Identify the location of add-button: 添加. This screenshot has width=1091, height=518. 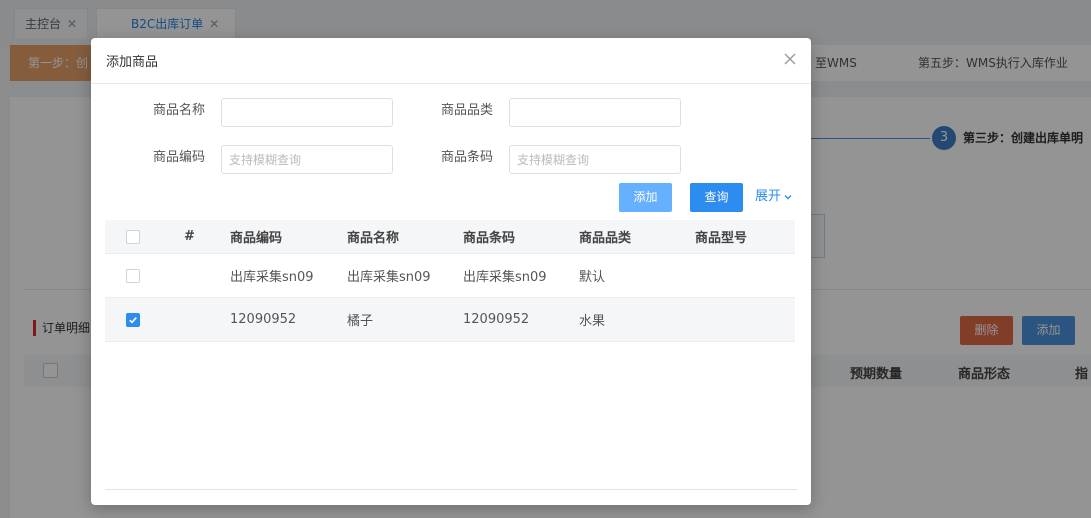
(645, 197).